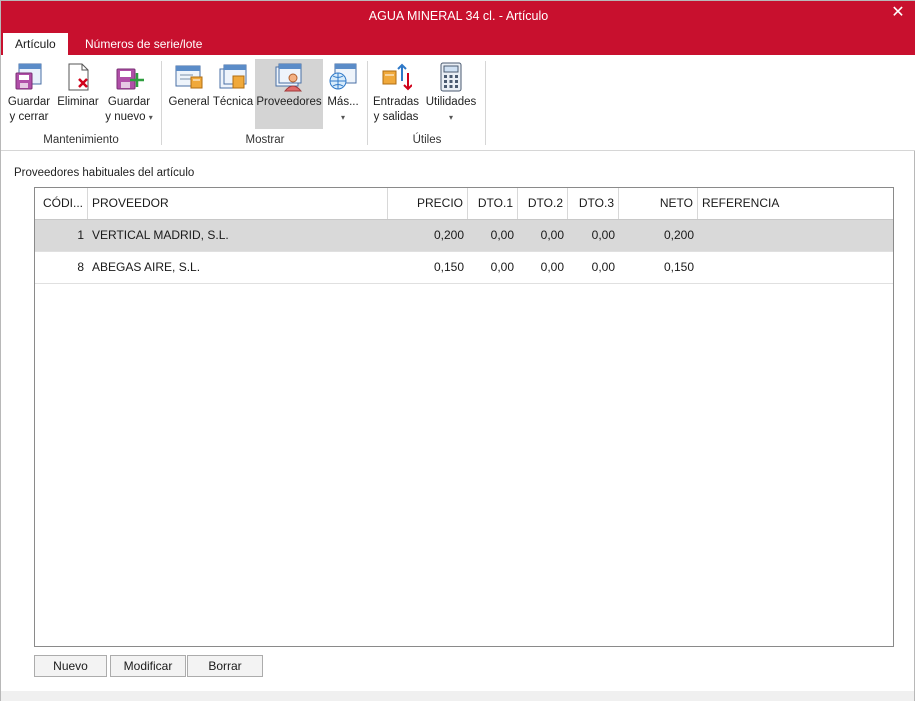  What do you see at coordinates (143, 44) in the screenshot?
I see `tab-numeros-serie-lote: Números de serie/lote` at bounding box center [143, 44].